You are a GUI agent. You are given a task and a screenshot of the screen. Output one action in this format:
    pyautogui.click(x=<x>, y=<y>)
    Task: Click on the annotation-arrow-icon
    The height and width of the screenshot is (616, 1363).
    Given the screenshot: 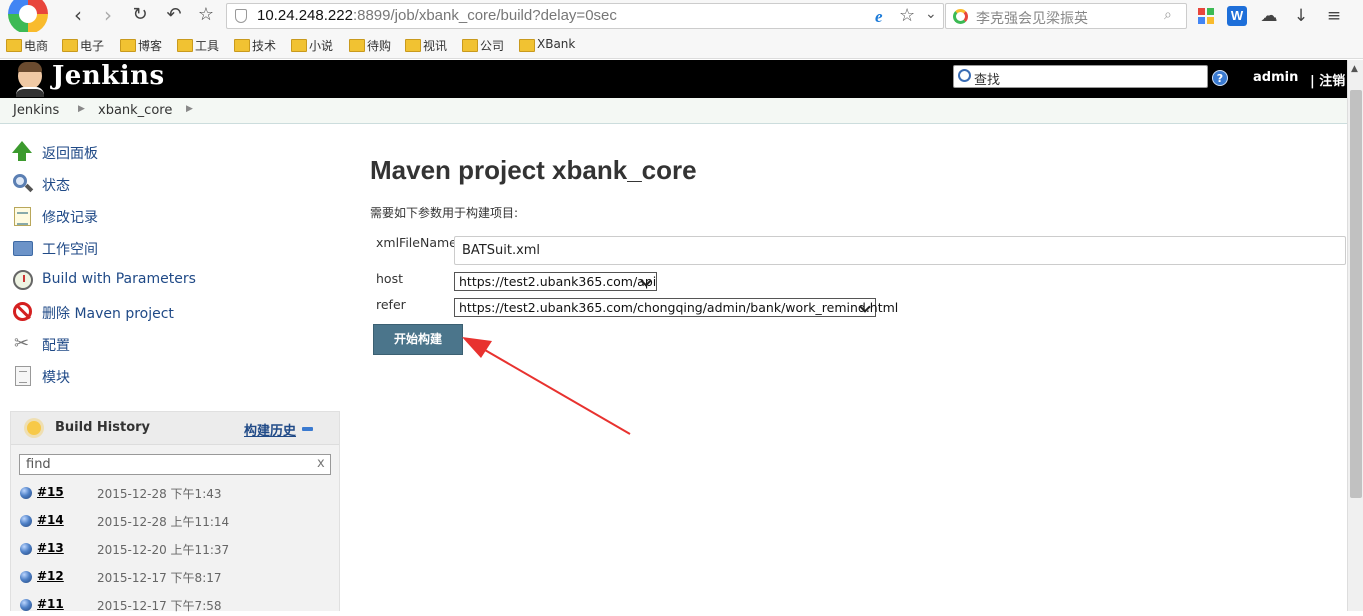 What is the action you would take?
    pyautogui.click(x=546, y=386)
    